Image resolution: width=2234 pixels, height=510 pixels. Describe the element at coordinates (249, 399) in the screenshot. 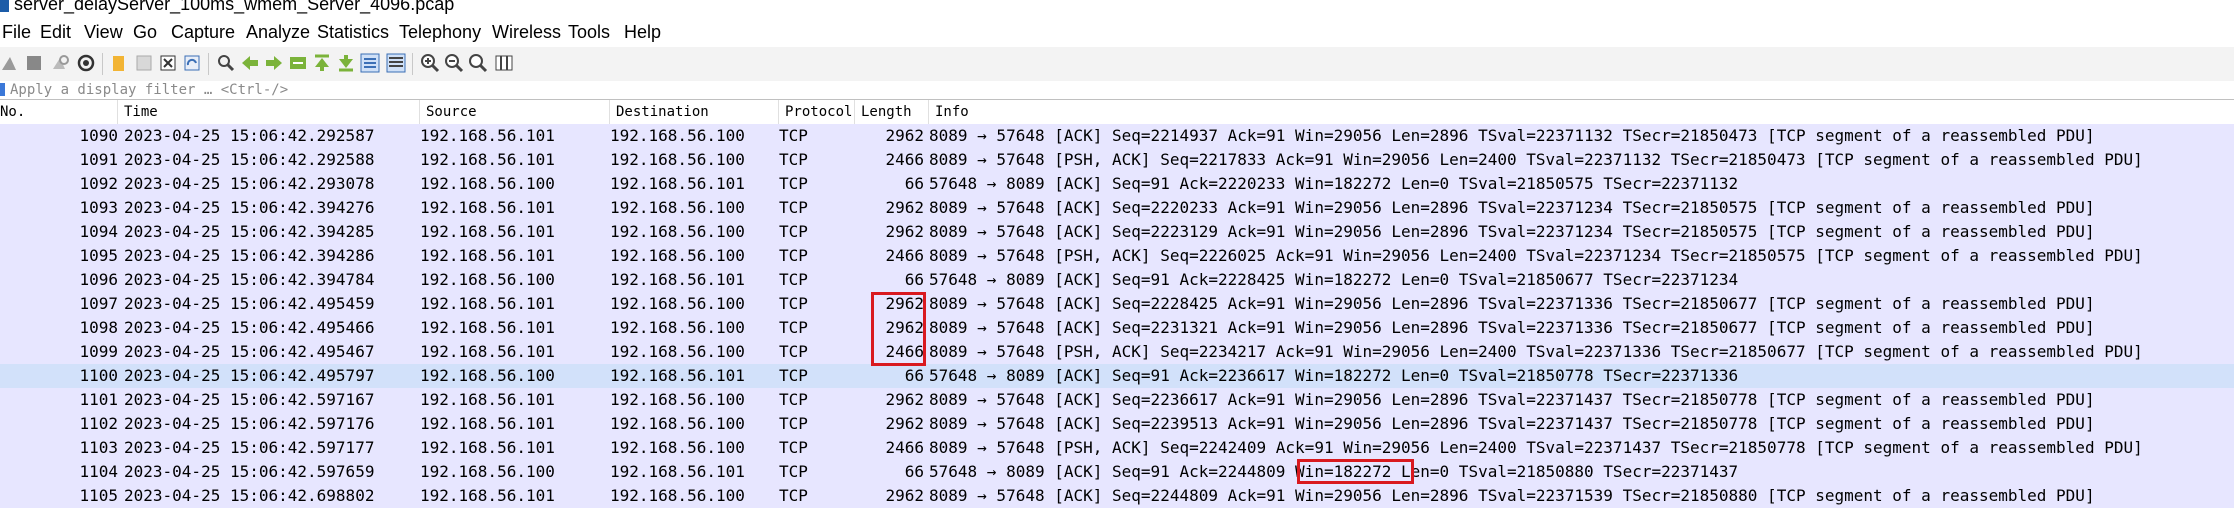

I see `packet-time: 2023-04-25 15:06:42.597167` at that location.